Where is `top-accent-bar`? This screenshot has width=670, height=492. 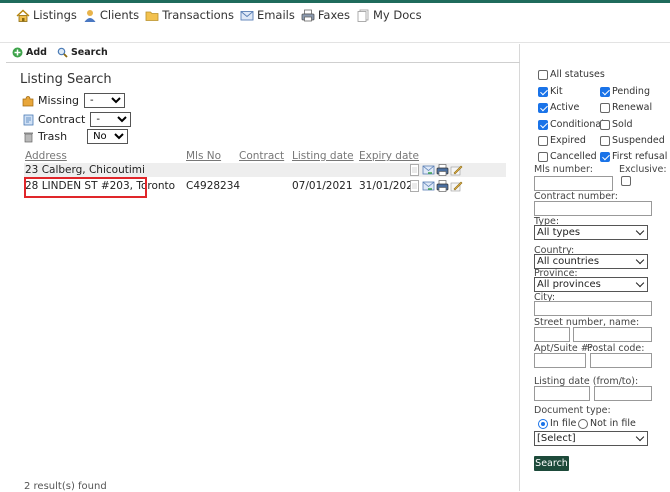 top-accent-bar is located at coordinates (335, 1).